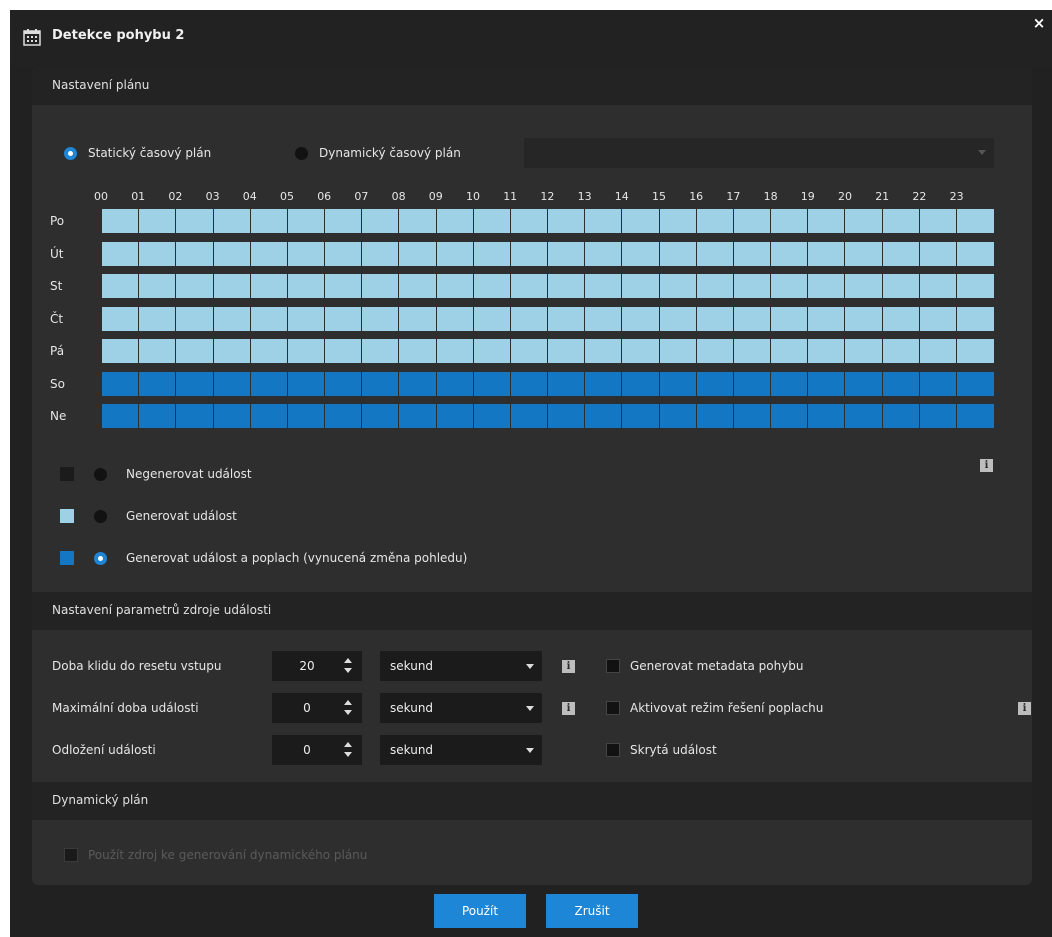  I want to click on quiet-time-unit-select: sekund, so click(461, 666).